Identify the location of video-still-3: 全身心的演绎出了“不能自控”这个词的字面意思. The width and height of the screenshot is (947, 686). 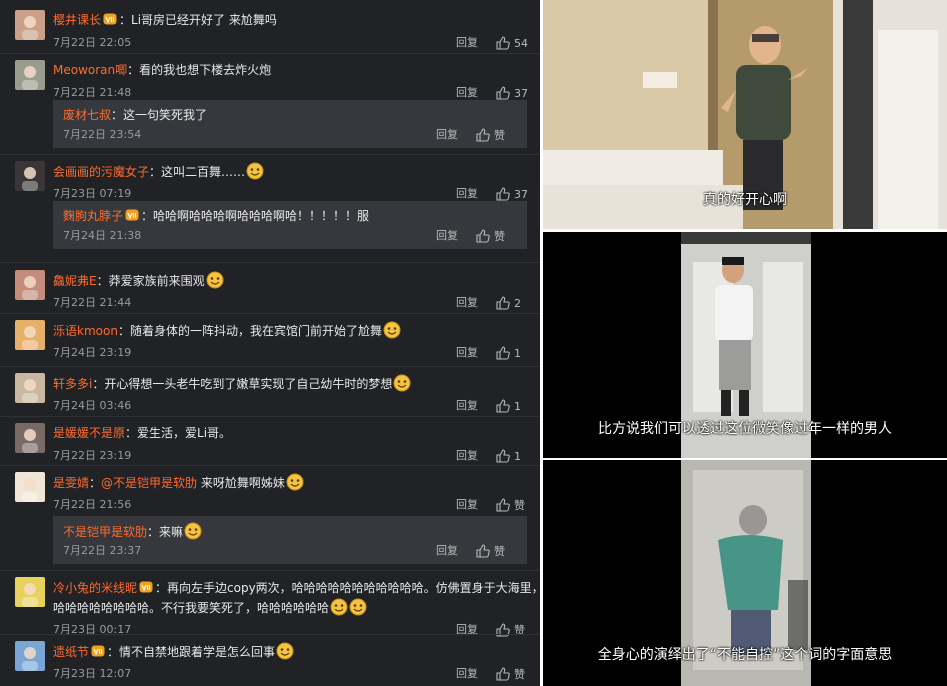
(745, 573).